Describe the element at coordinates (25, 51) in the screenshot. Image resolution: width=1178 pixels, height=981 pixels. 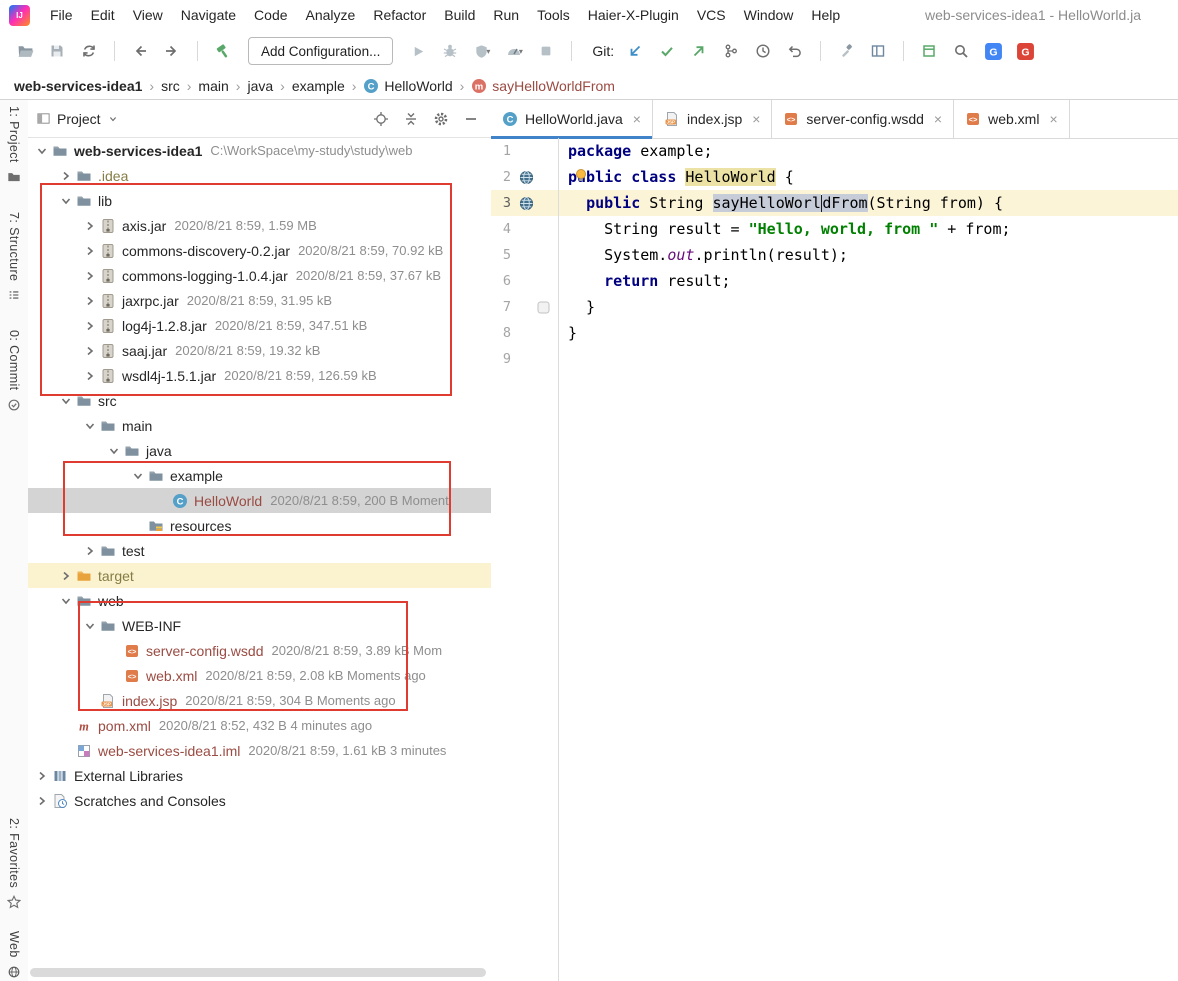
I see `open-project-icon` at that location.